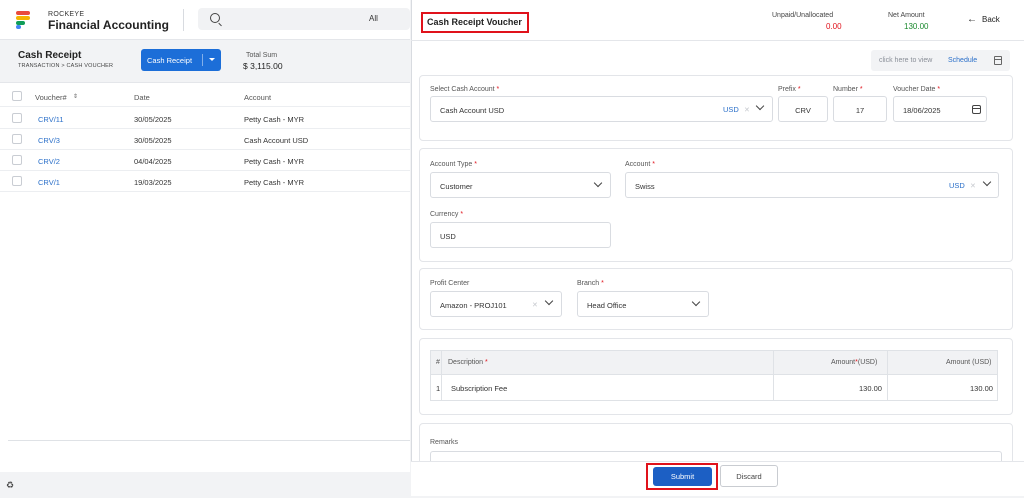 The height and width of the screenshot is (498, 1024). Describe the element at coordinates (972, 19) in the screenshot. I see `arrow-left-icon: ←` at that location.